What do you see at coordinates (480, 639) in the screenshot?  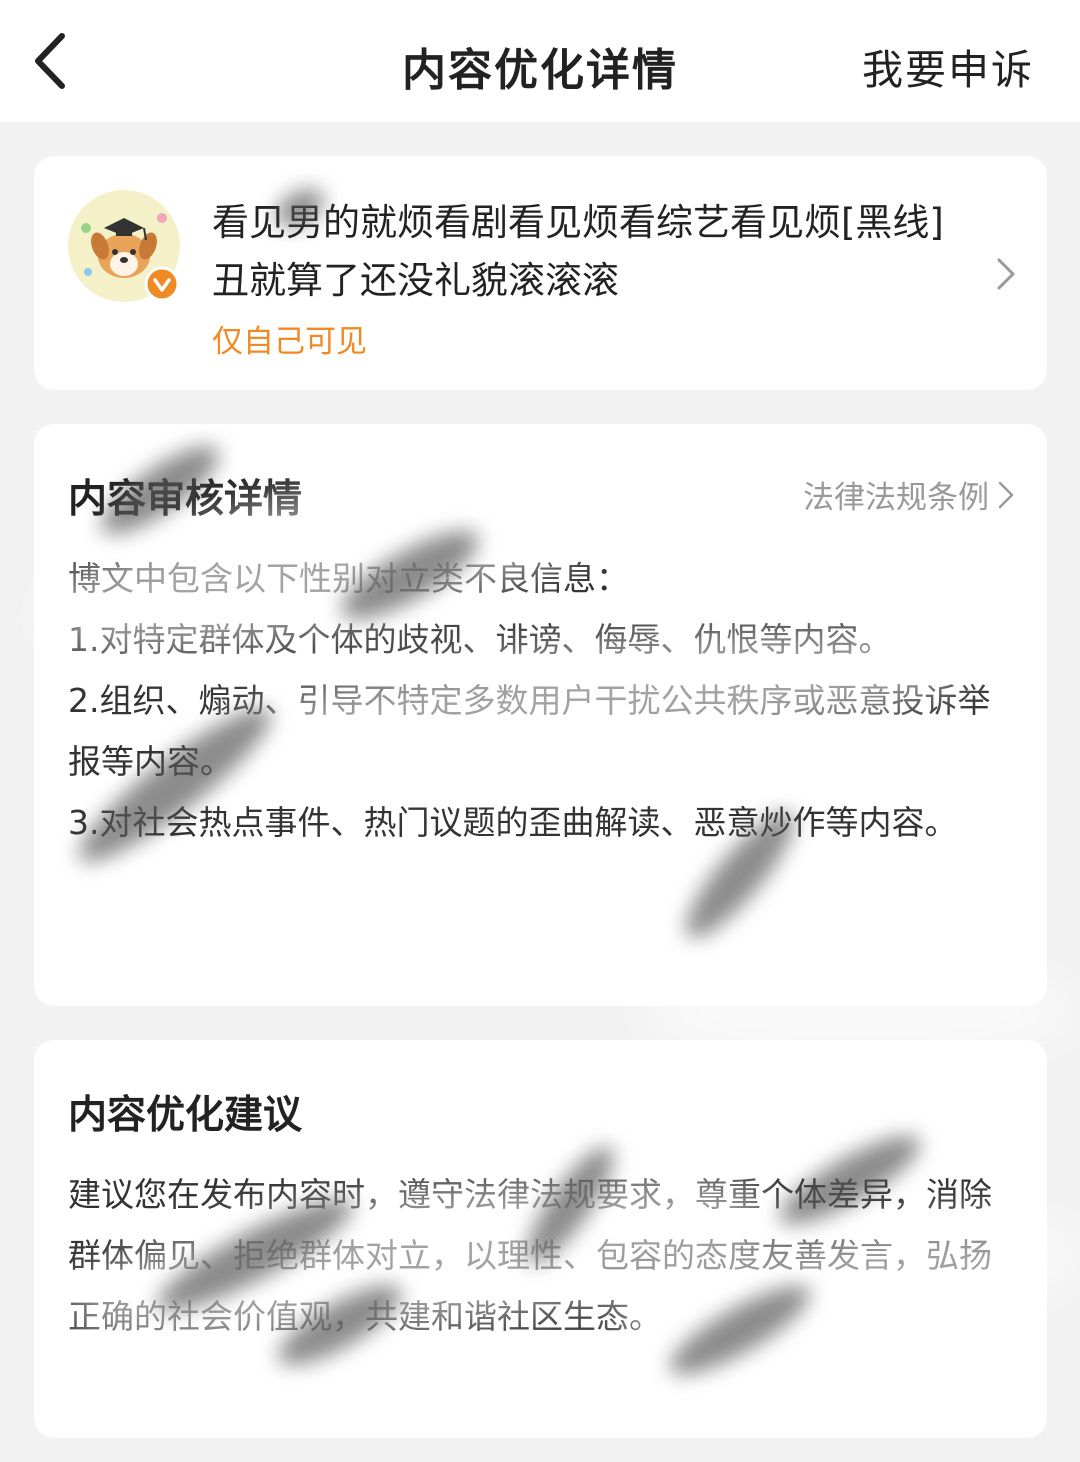 I see `review-item: 1.对特定群体及个体的歧视、诽谤、侮辱、仇恨等内容。` at bounding box center [480, 639].